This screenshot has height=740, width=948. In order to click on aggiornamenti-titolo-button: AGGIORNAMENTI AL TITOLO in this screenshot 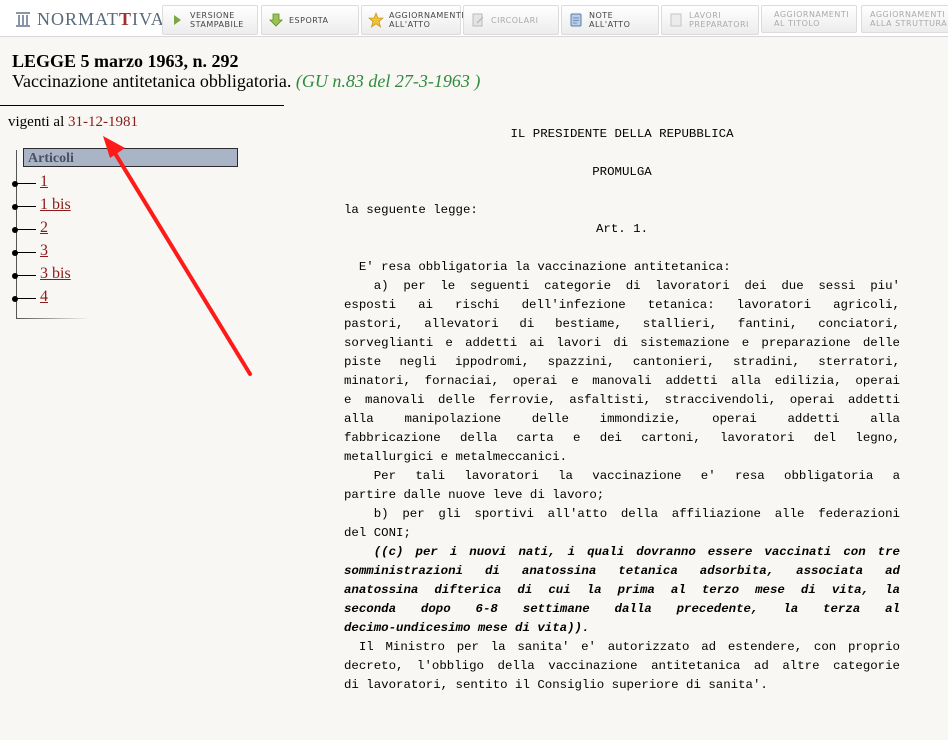, I will do `click(809, 19)`.